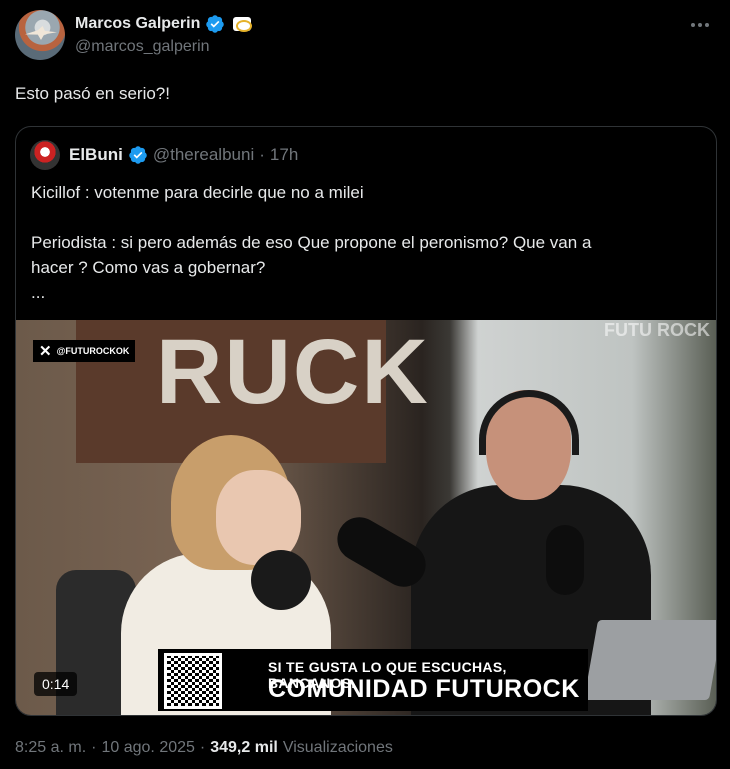 Image resolution: width=730 pixels, height=769 pixels. What do you see at coordinates (193, 681) in the screenshot?
I see `qr-code-icon` at bounding box center [193, 681].